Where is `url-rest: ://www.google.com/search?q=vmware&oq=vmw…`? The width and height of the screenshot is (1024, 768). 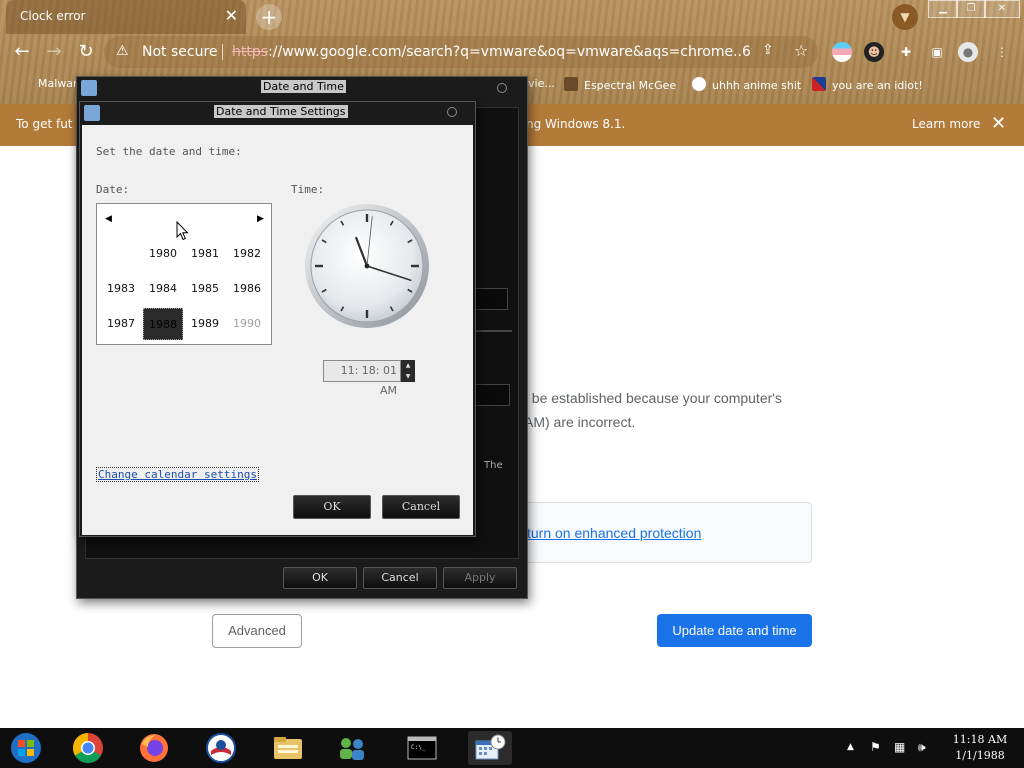
url-rest: ://www.google.com/search?q=vmware&oq=vmw… is located at coordinates (510, 52).